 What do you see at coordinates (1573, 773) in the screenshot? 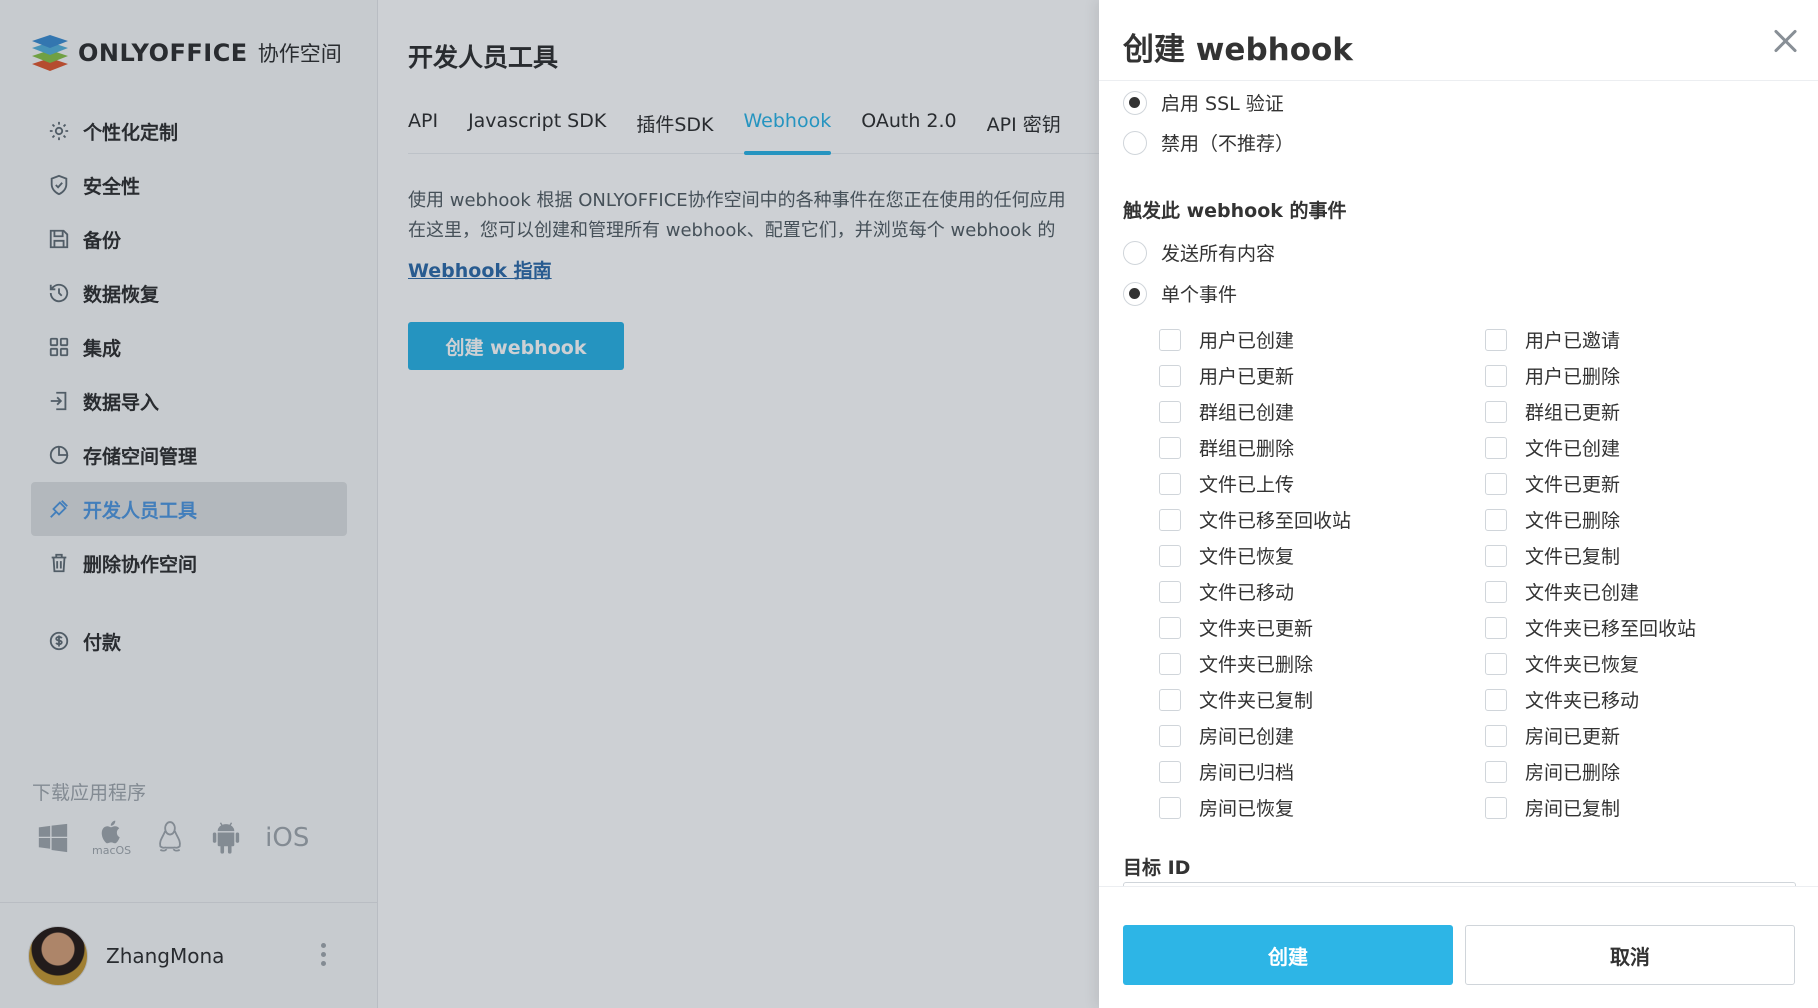
I see `event-label: 房间已删除` at bounding box center [1573, 773].